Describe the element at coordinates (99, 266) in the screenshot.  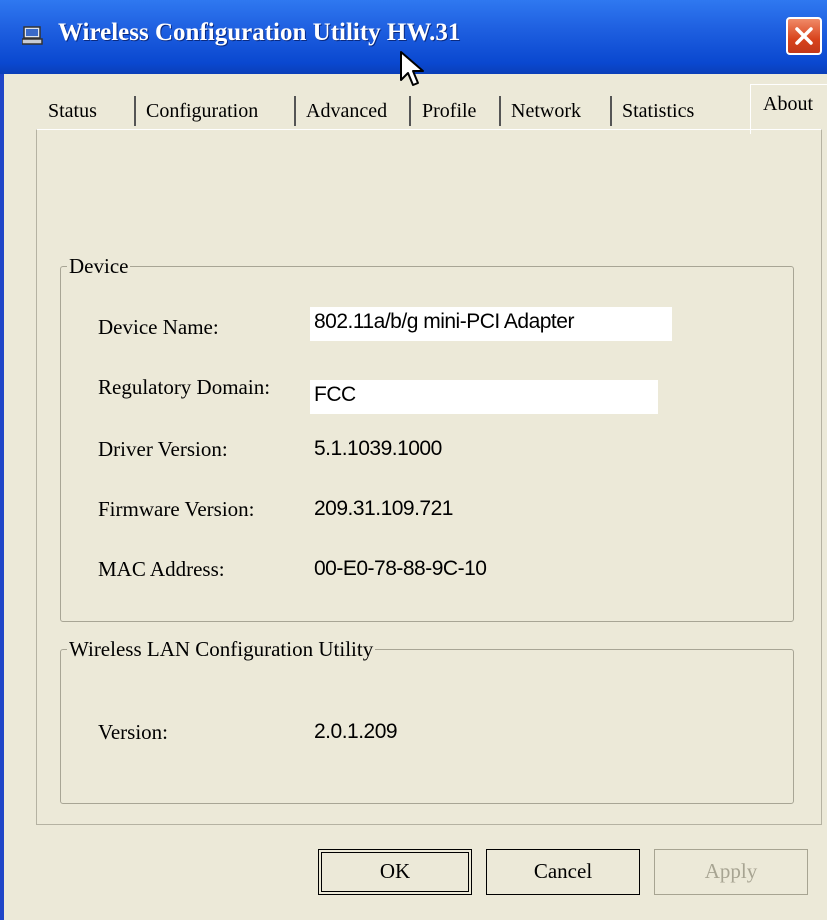
I see `device-group-title: Device` at that location.